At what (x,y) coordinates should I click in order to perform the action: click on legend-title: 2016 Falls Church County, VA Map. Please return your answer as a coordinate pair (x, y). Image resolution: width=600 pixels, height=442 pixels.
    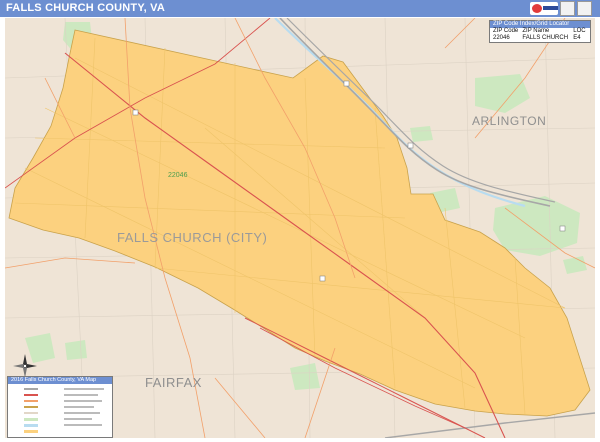
    Looking at the image, I should click on (60, 380).